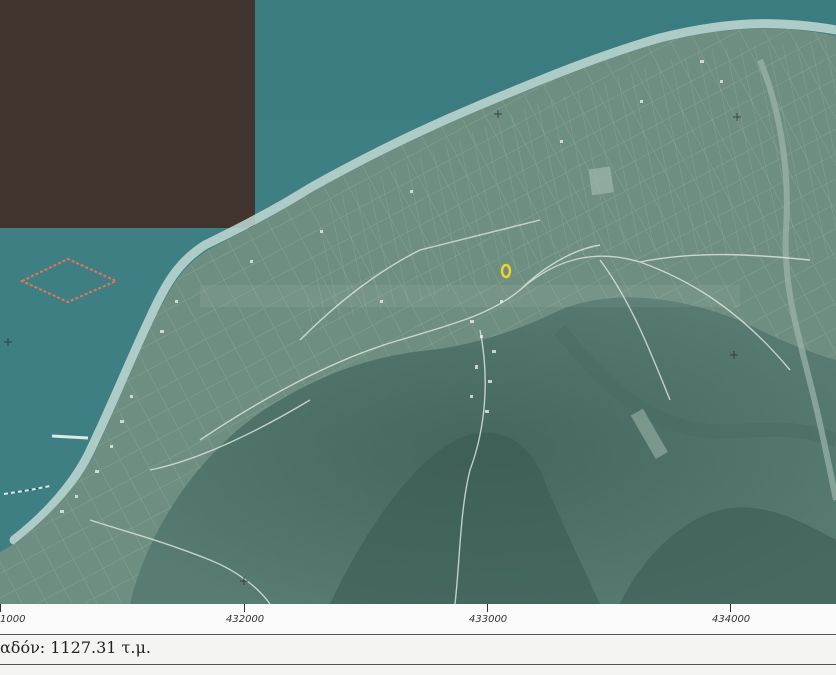 Image resolution: width=836 pixels, height=675 pixels. What do you see at coordinates (70, 437) in the screenshot?
I see `pier` at bounding box center [70, 437].